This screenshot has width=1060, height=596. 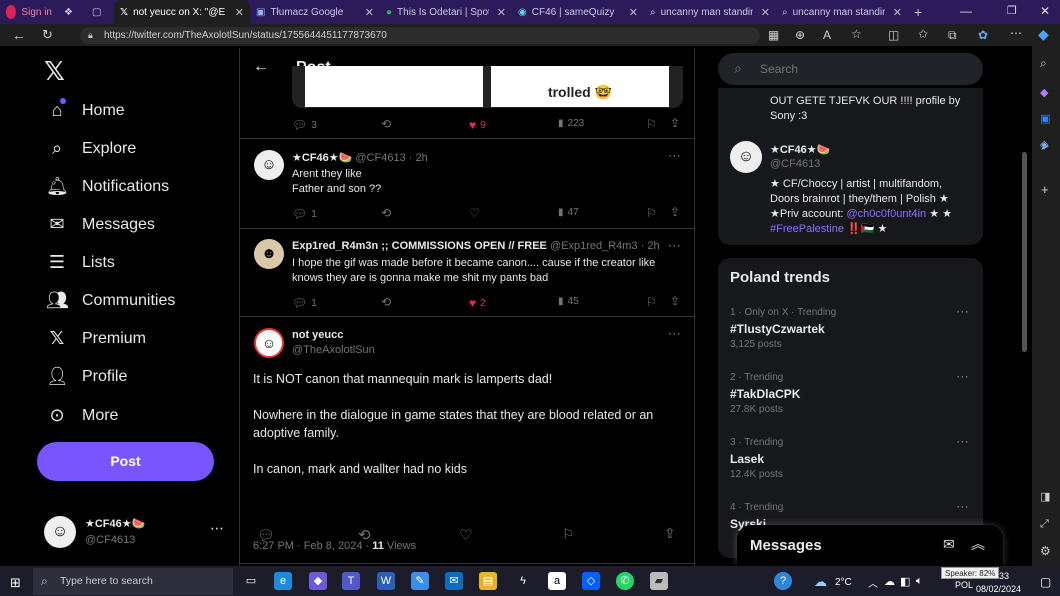 What do you see at coordinates (783, 581) in the screenshot?
I see `help-taskbar-icon: ?` at bounding box center [783, 581].